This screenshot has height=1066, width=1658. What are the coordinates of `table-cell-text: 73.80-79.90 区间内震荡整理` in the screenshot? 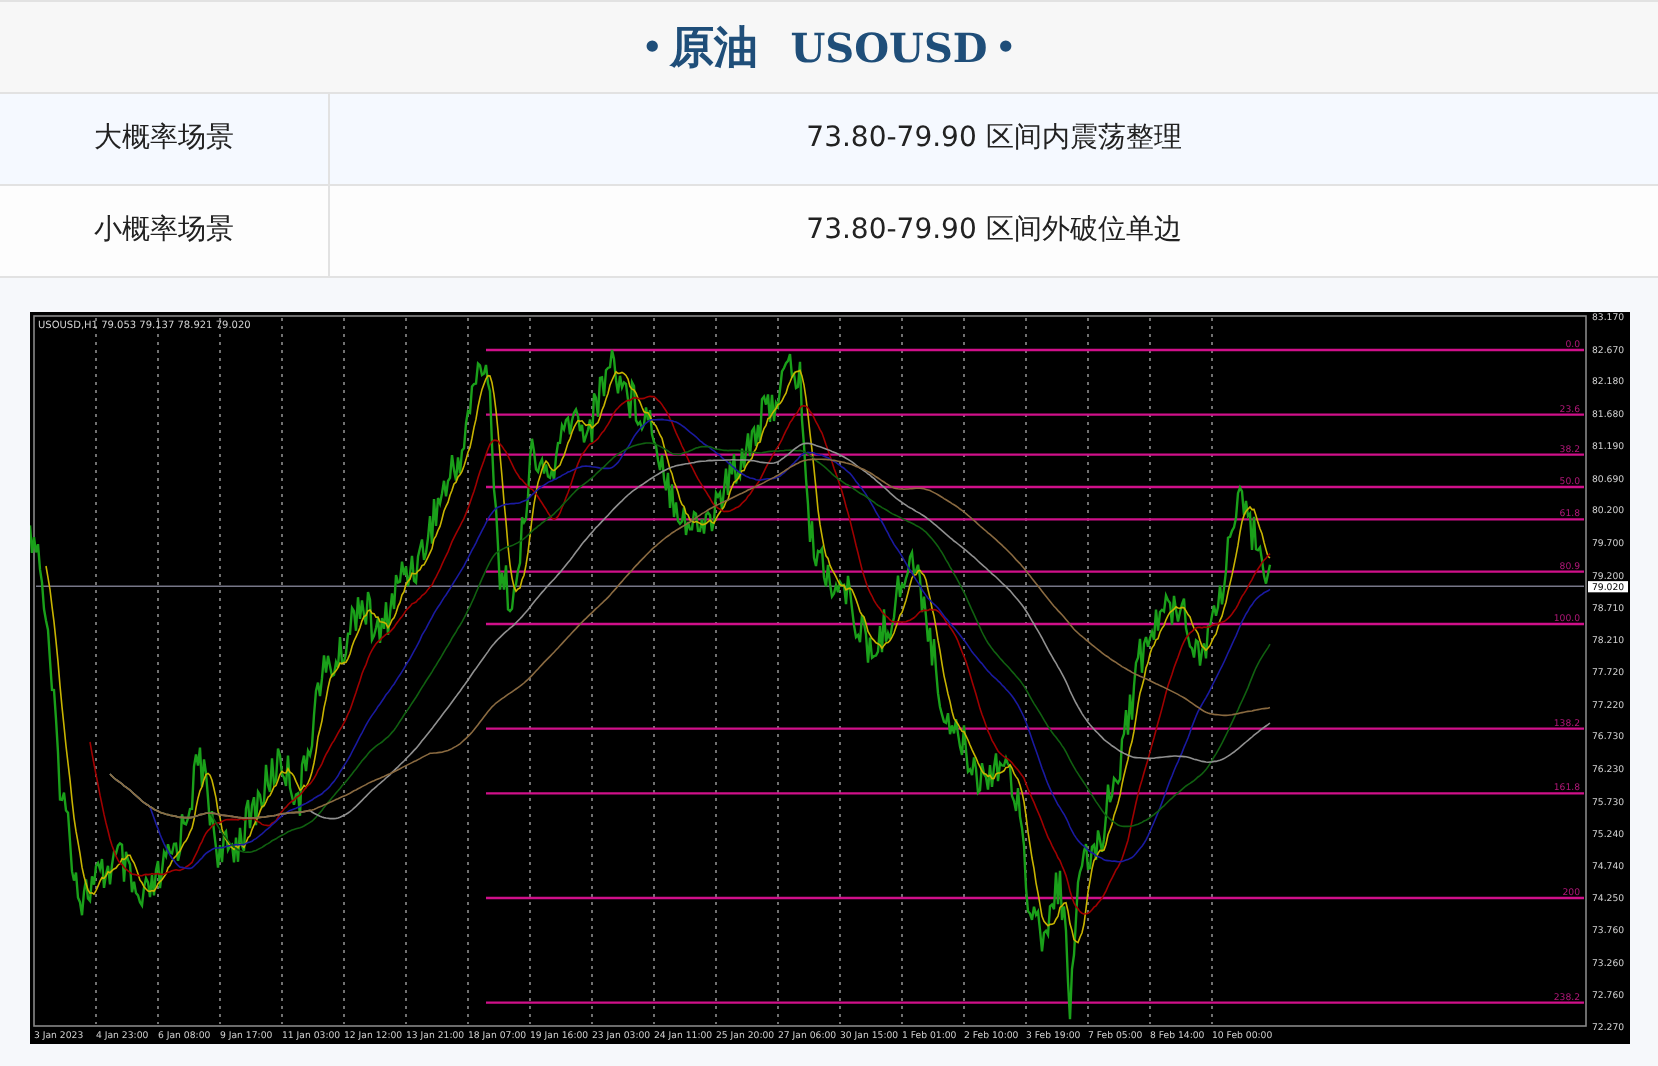 It's located at (994, 139).